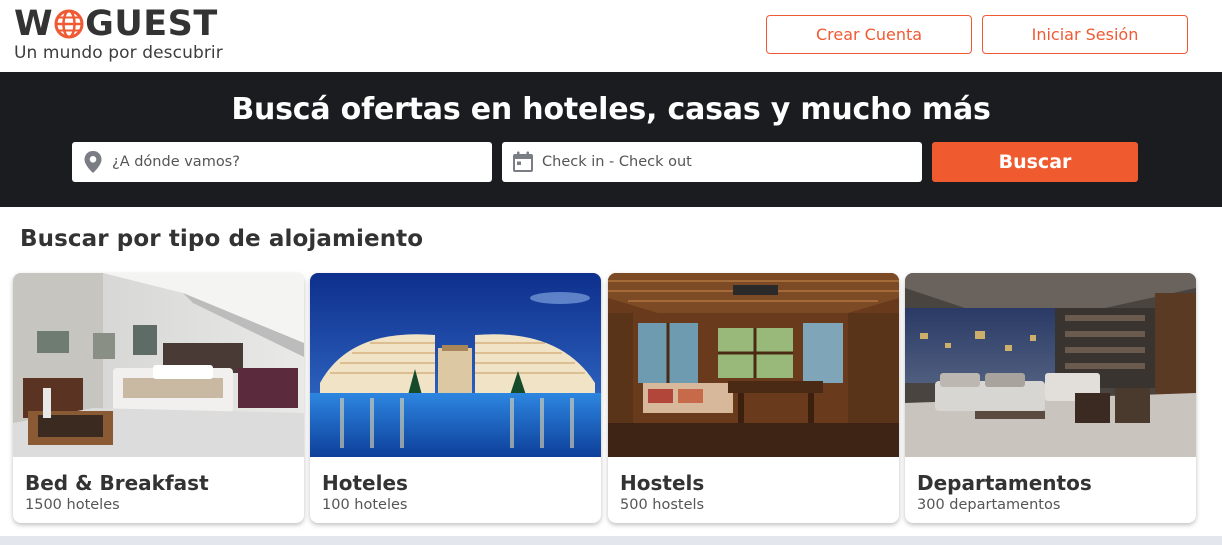 This screenshot has width=1222, height=545. Describe the element at coordinates (1050, 365) in the screenshot. I see `departamentos-photo` at that location.